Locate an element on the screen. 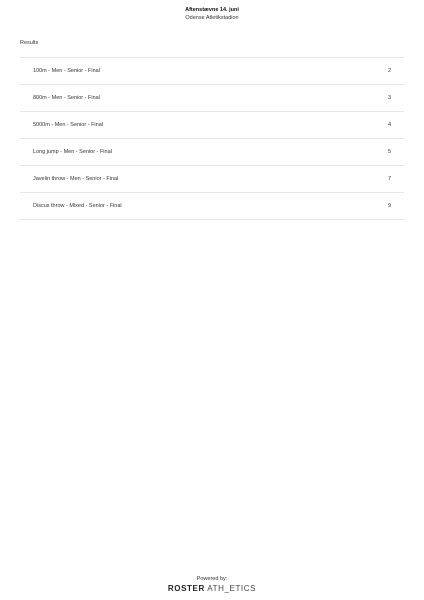 The image size is (424, 600). event-title: Aftenstævne 14. juni is located at coordinates (212, 10).